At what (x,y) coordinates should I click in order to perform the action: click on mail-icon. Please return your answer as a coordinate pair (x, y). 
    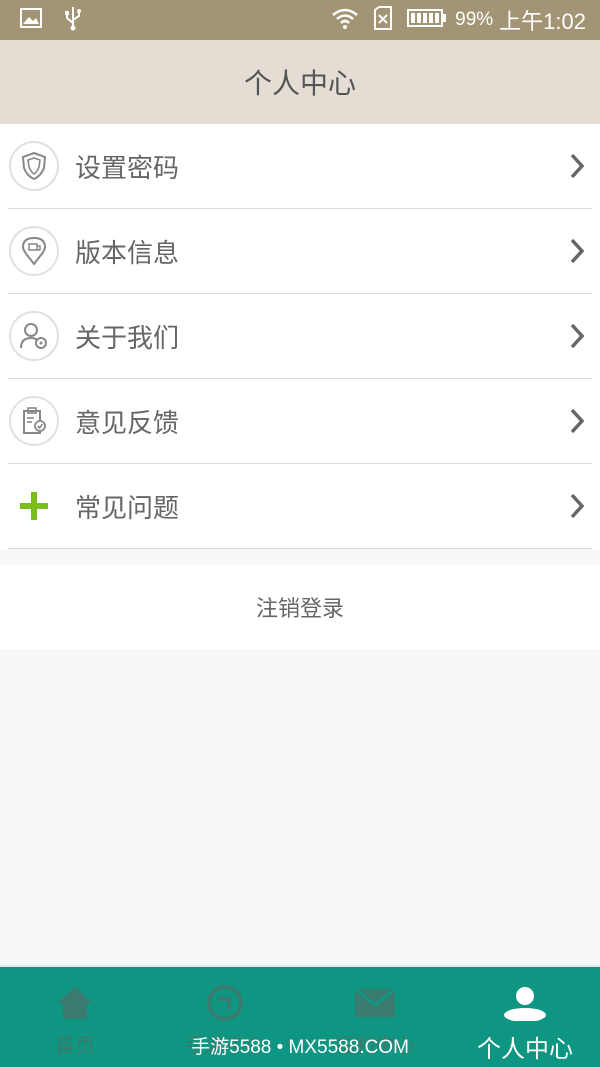
    Looking at the image, I should click on (375, 1005).